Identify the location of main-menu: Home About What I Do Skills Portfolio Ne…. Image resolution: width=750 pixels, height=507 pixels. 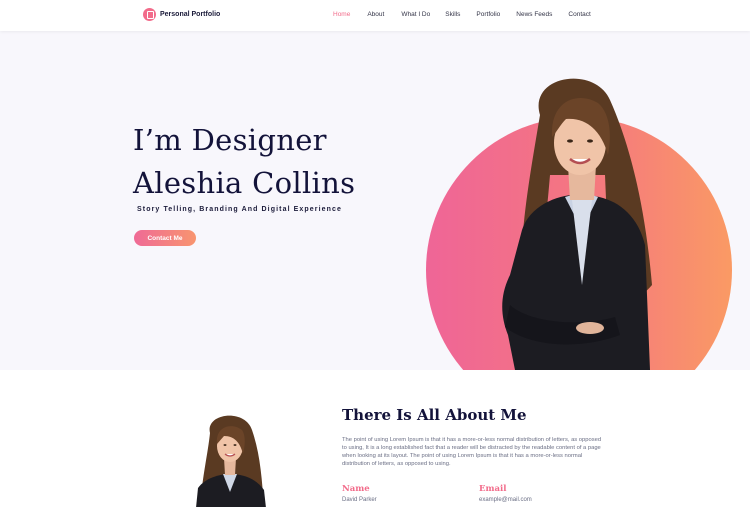
(462, 14).